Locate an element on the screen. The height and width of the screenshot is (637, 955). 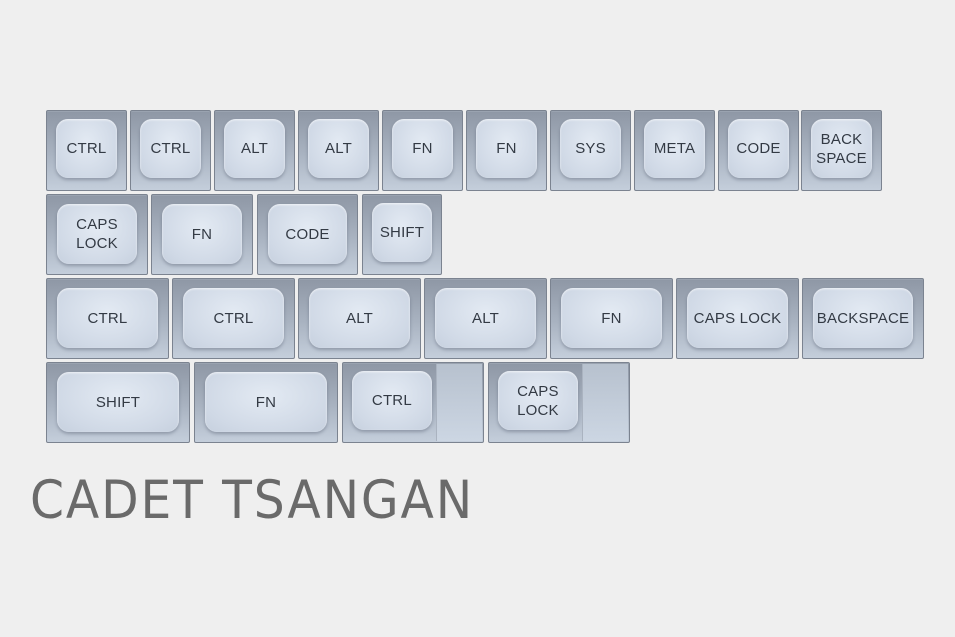
keycap-sys: SYS is located at coordinates (590, 150).